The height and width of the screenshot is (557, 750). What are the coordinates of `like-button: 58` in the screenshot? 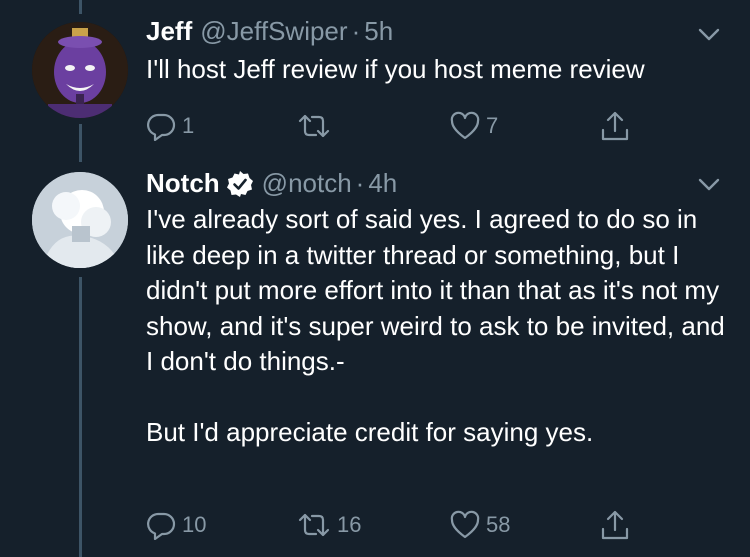 It's located at (480, 525).